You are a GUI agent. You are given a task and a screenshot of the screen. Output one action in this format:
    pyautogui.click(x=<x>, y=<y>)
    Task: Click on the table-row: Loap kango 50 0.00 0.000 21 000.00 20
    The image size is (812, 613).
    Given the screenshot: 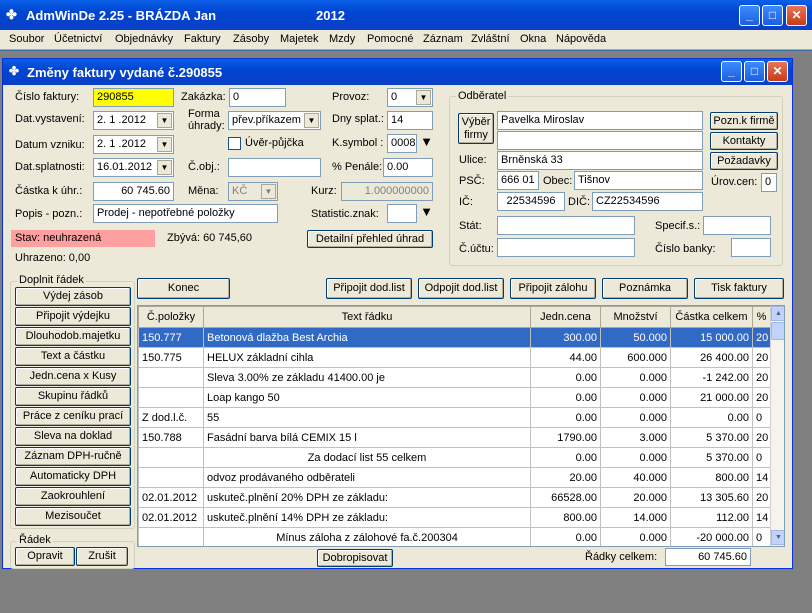 What is the action you would take?
    pyautogui.click(x=454, y=397)
    